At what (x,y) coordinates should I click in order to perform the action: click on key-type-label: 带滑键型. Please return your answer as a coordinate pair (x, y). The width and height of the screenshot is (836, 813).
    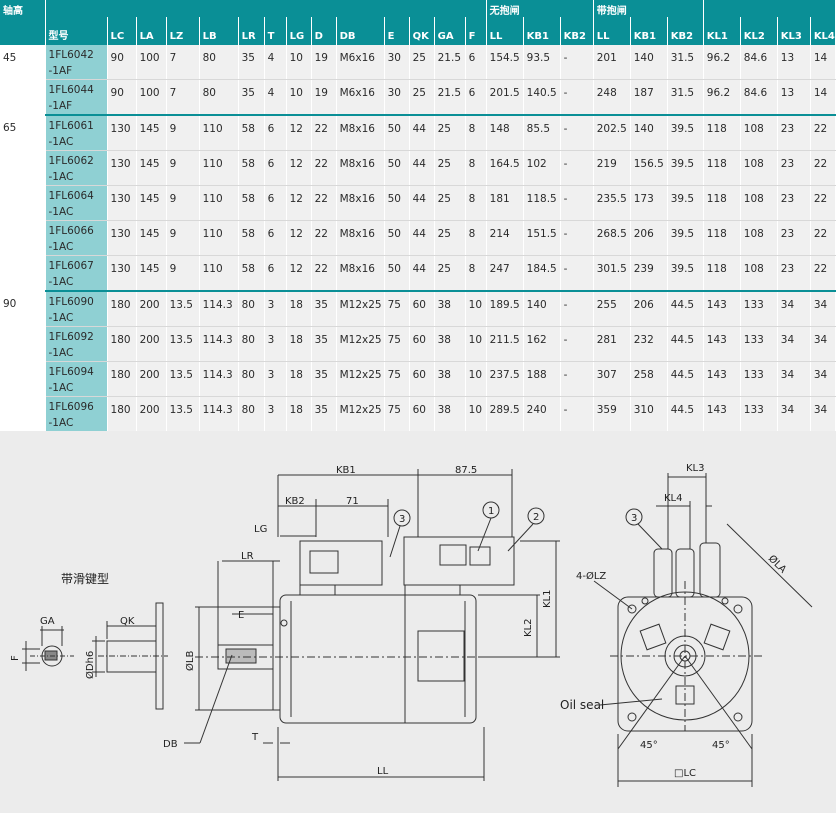
    Looking at the image, I should click on (85, 579).